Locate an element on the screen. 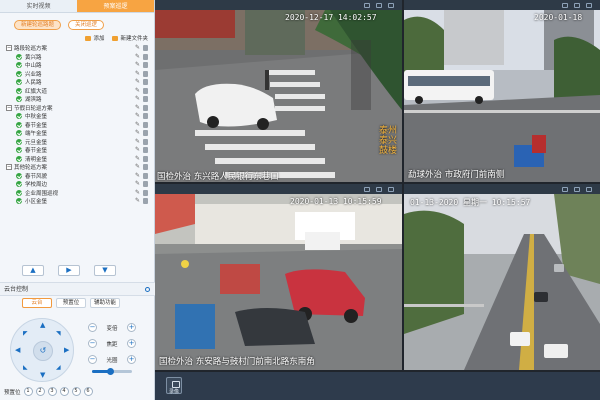 The width and height of the screenshot is (600, 400). video-tile-4: 01-13-2020 星期一 10:15:57 is located at coordinates (502, 282).